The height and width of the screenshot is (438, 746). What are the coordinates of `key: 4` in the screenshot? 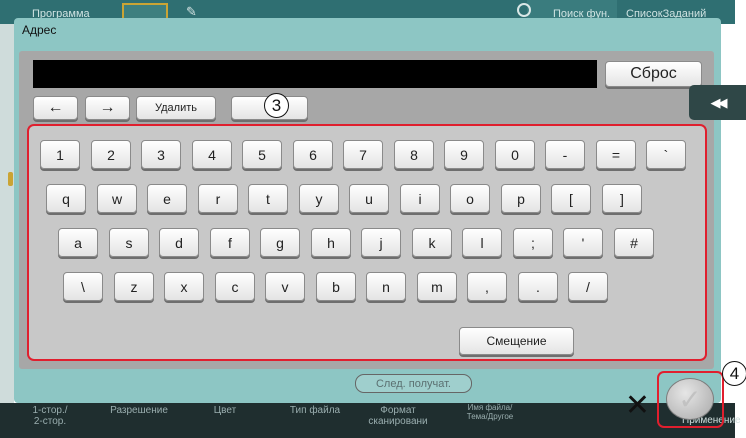 It's located at (212, 154).